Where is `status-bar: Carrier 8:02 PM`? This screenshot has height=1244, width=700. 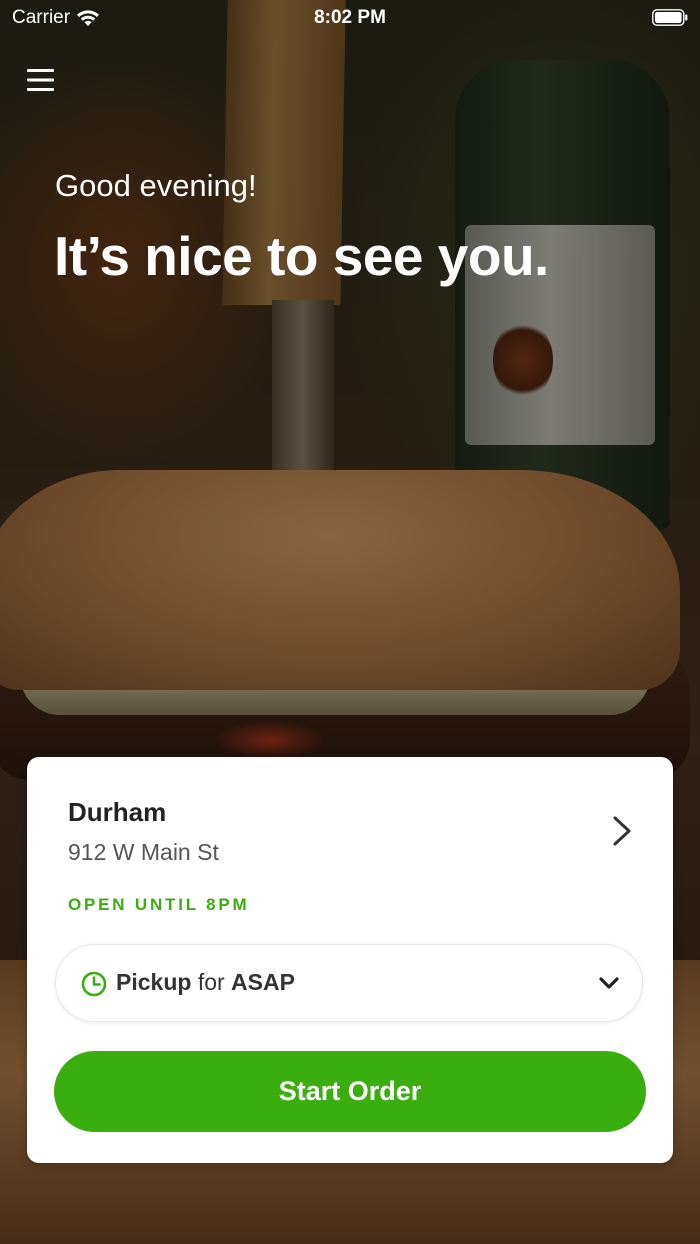 status-bar: Carrier 8:02 PM is located at coordinates (350, 18).